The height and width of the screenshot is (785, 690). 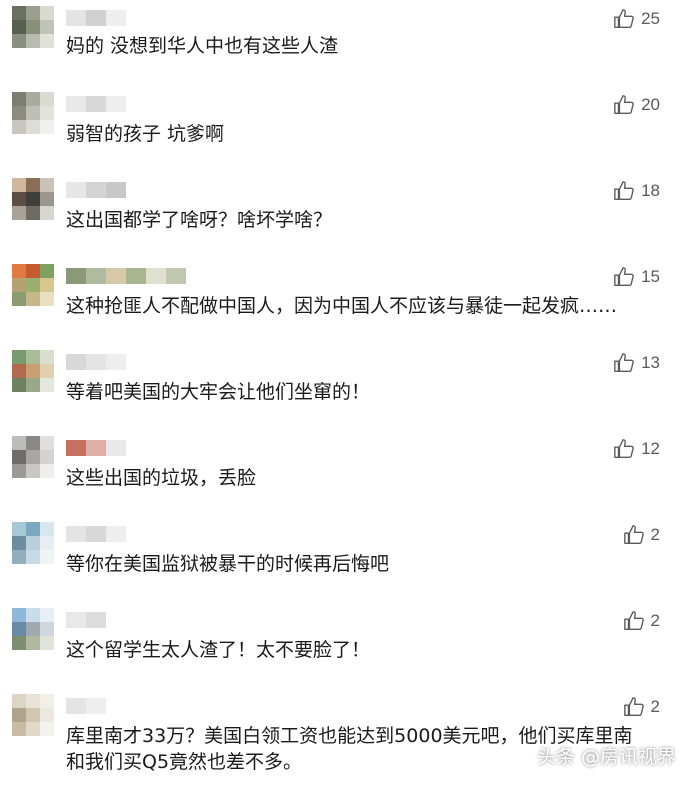 I want to click on comment-item: 这种抢匪人不配做中国人，因为中国人不应该与暴徒一起发疯…… 15, so click(x=345, y=304).